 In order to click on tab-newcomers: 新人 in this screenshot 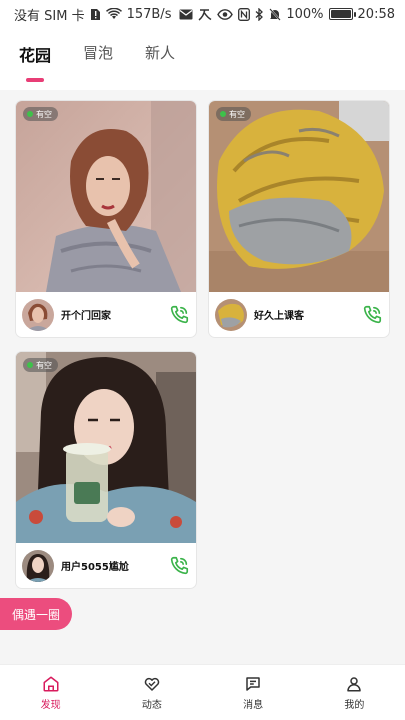, I will do `click(160, 59)`.